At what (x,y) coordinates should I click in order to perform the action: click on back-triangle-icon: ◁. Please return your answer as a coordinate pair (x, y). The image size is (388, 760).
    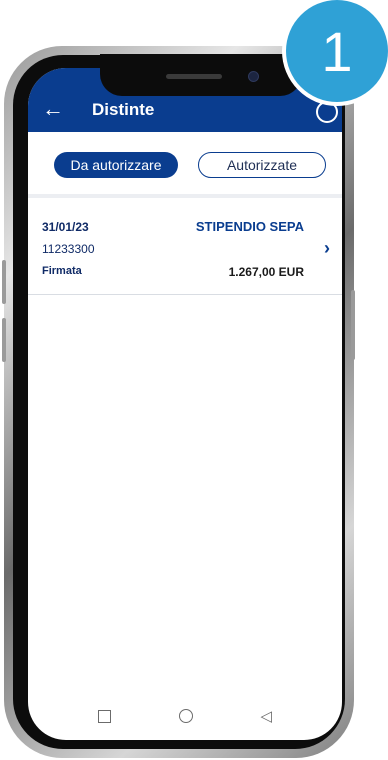
    Looking at the image, I should click on (267, 716).